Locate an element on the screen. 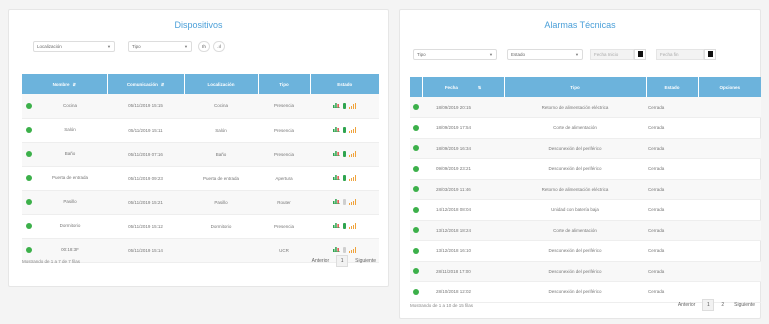 The height and width of the screenshot is (324, 769). column-header-label: Estado is located at coordinates (672, 87).